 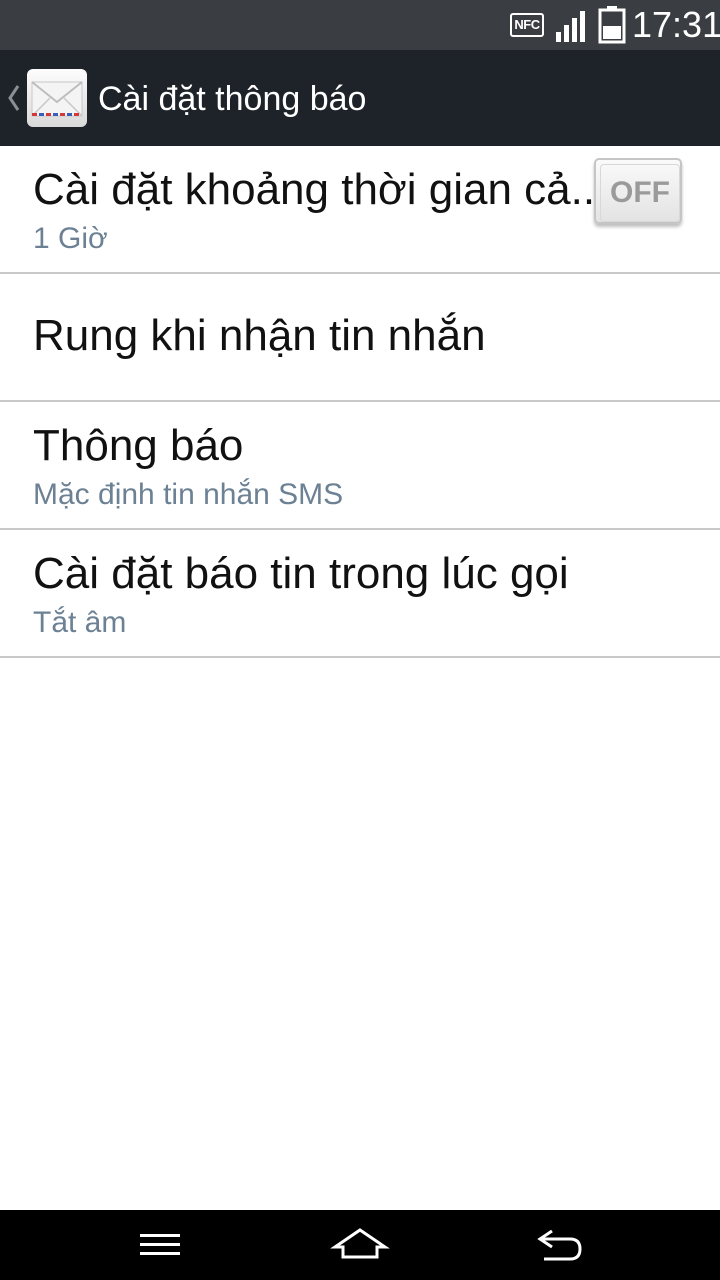 I want to click on setting-notification-title: Thông báo, so click(x=138, y=445).